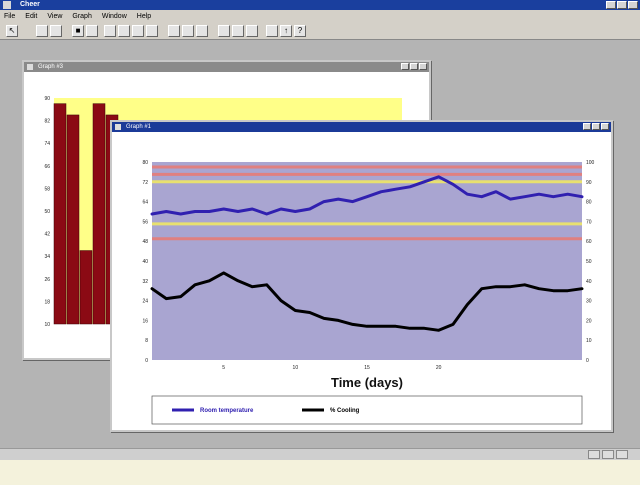 Image resolution: width=640 pixels, height=485 pixels. I want to click on app-icon, so click(7, 5).